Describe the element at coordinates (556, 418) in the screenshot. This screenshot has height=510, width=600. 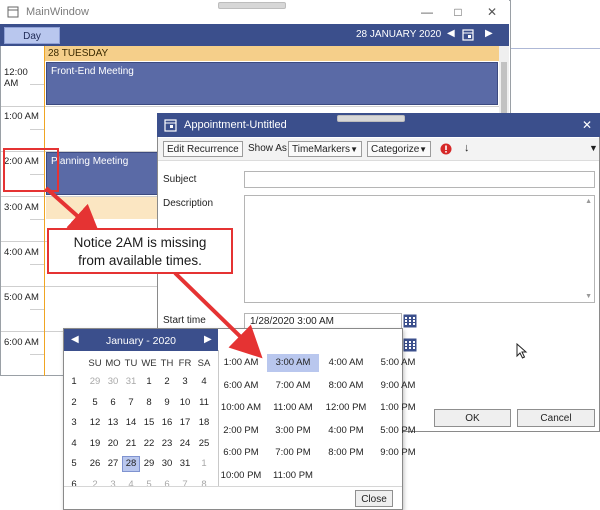
I see `cancel-button: Cancel` at that location.